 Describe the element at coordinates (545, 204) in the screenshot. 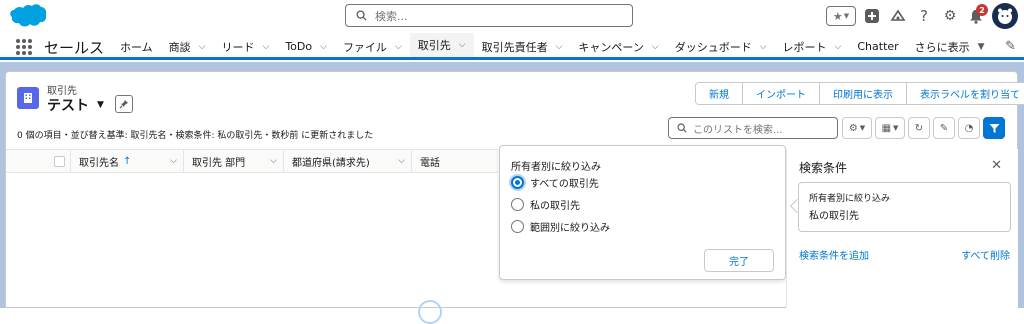

I see `radio-my-accounts: 私の取引先` at that location.